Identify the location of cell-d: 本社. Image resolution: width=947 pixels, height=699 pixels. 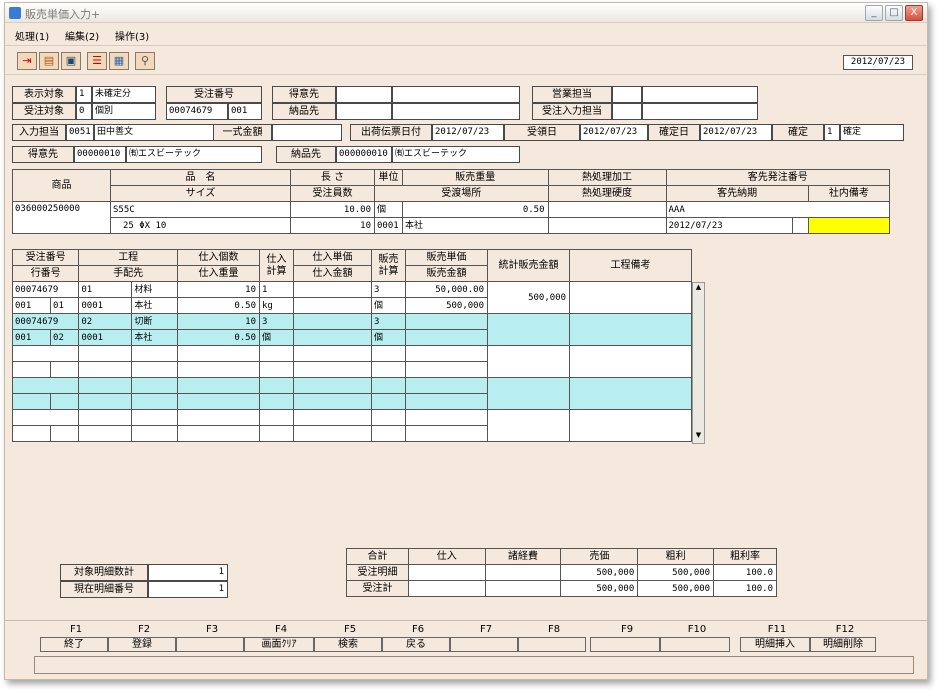
(154, 305).